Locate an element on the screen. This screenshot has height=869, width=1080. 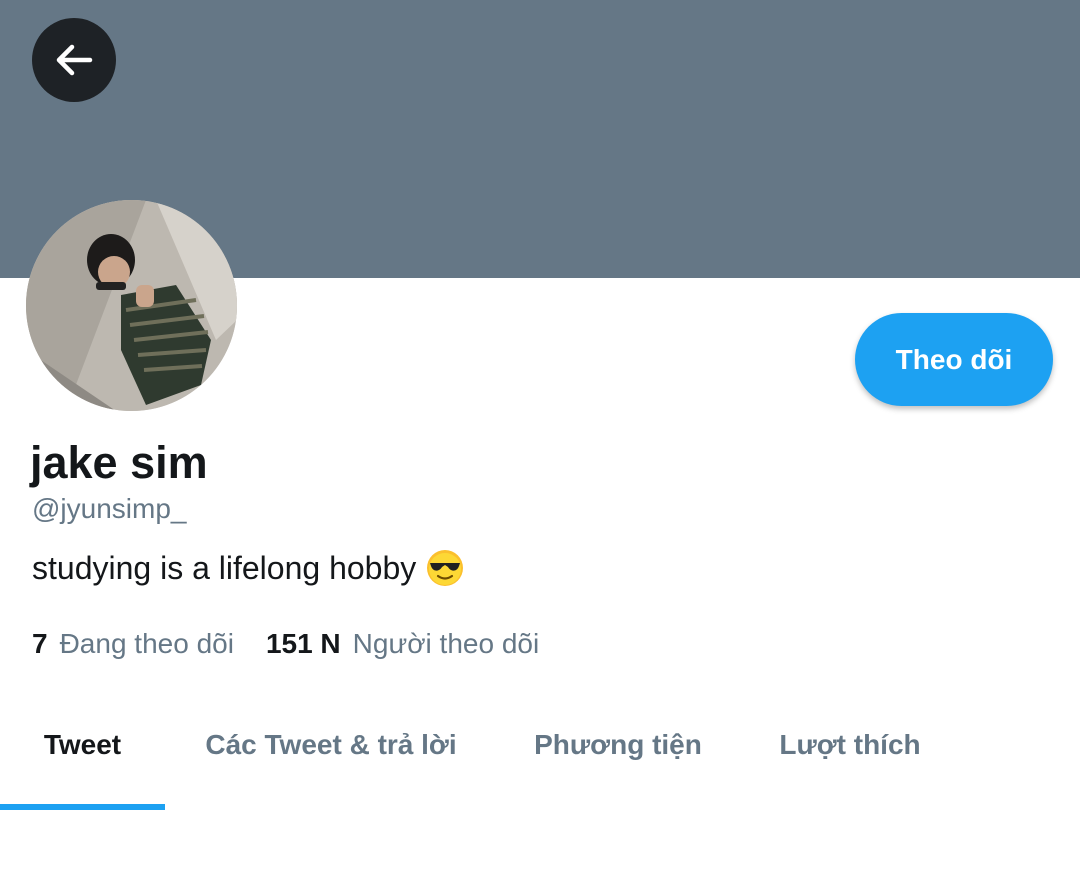
follow-button: Theo dõi is located at coordinates (954, 359).